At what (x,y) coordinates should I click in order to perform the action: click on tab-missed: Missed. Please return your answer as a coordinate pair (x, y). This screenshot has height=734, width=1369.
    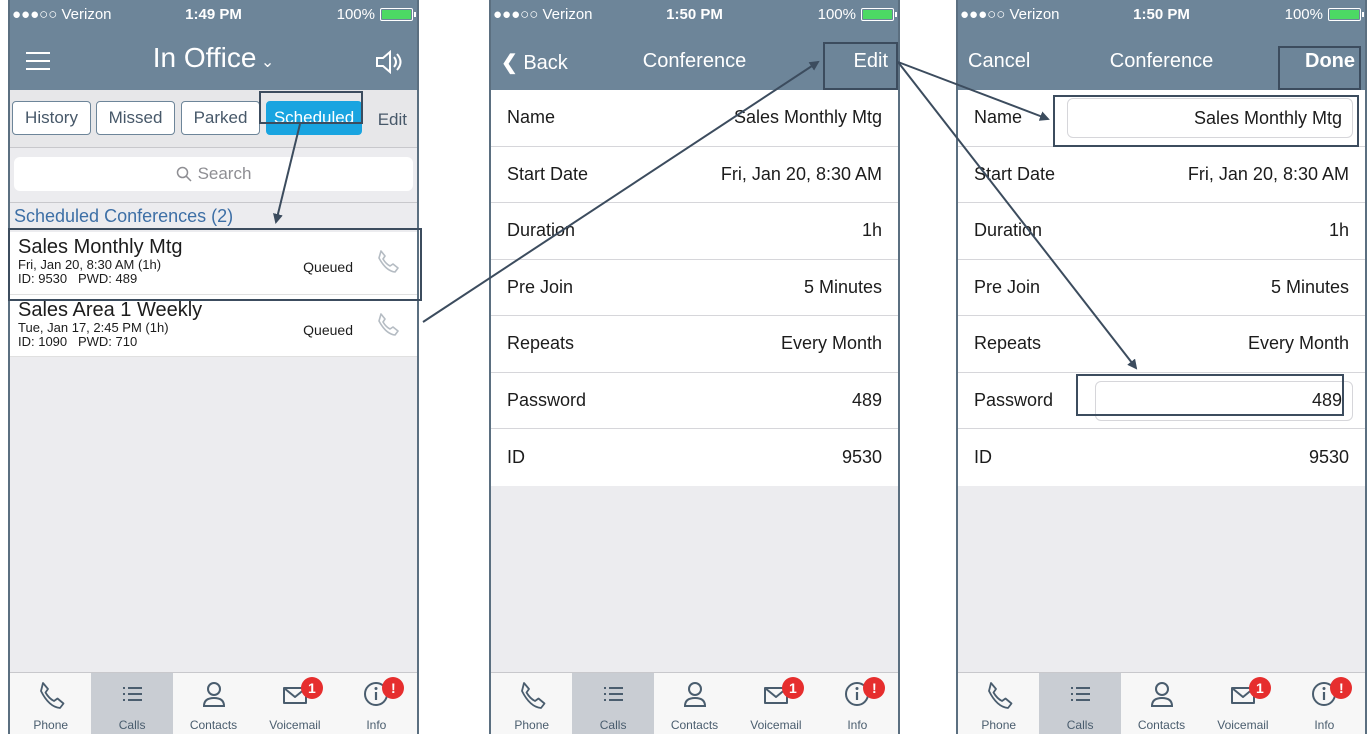
    Looking at the image, I should click on (135, 118).